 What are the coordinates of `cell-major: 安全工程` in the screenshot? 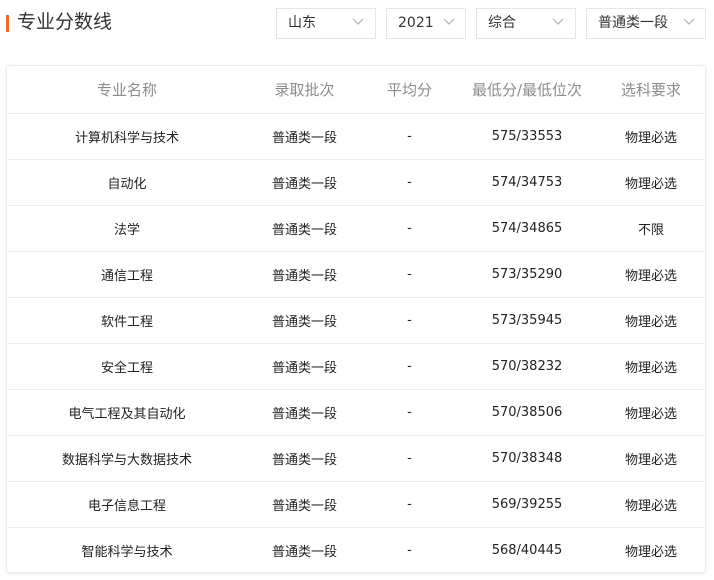 It's located at (127, 366).